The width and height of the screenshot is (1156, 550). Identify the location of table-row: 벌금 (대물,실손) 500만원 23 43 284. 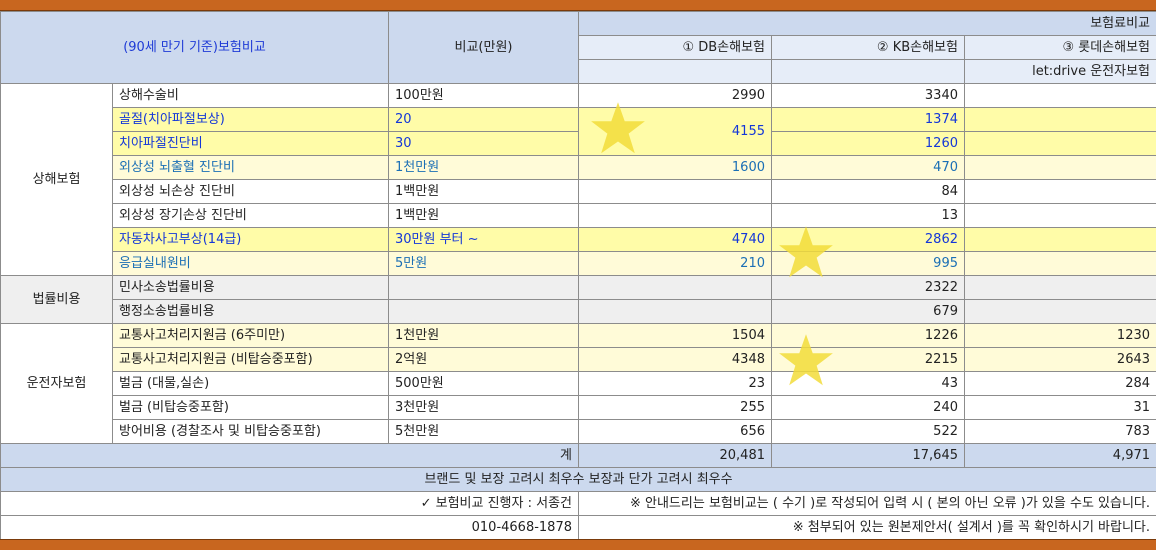
(578, 383).